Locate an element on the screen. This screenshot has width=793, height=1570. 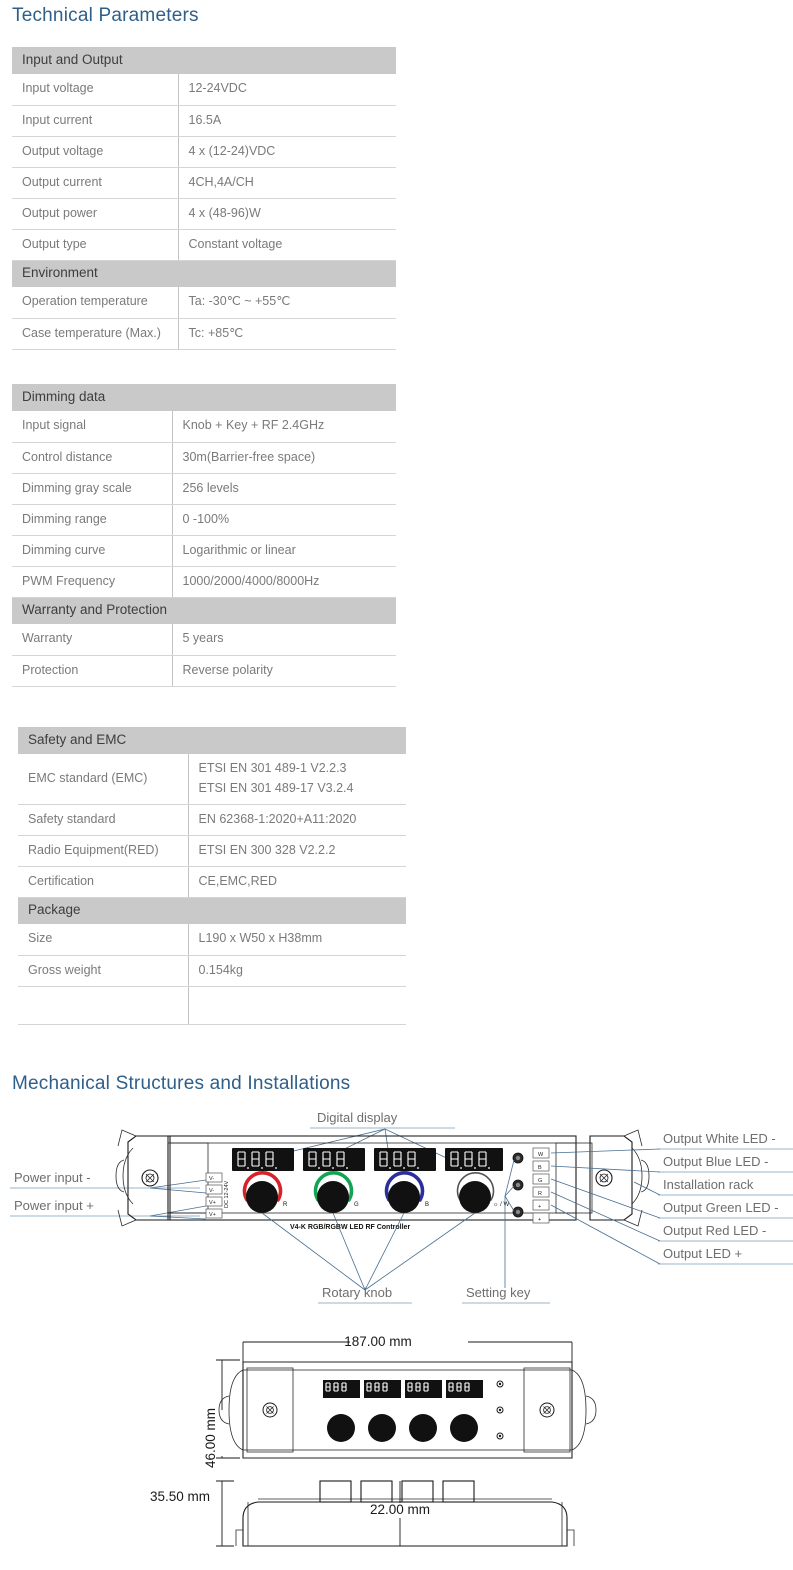
rotary-knob-group: R G B ☼ / W is located at coordinates (376, 1192).